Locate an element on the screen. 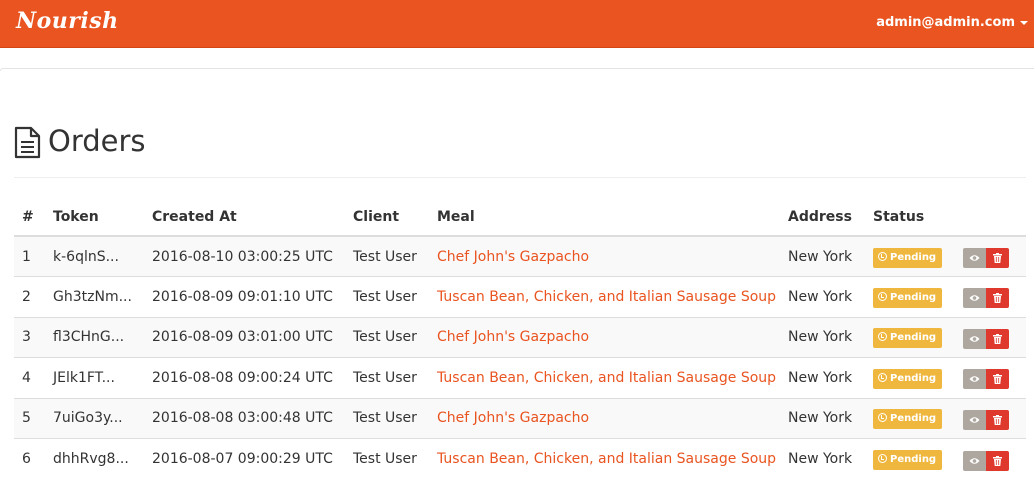 Image resolution: width=1034 pixels, height=485 pixels. brand-logo: Nourish is located at coordinates (67, 21).